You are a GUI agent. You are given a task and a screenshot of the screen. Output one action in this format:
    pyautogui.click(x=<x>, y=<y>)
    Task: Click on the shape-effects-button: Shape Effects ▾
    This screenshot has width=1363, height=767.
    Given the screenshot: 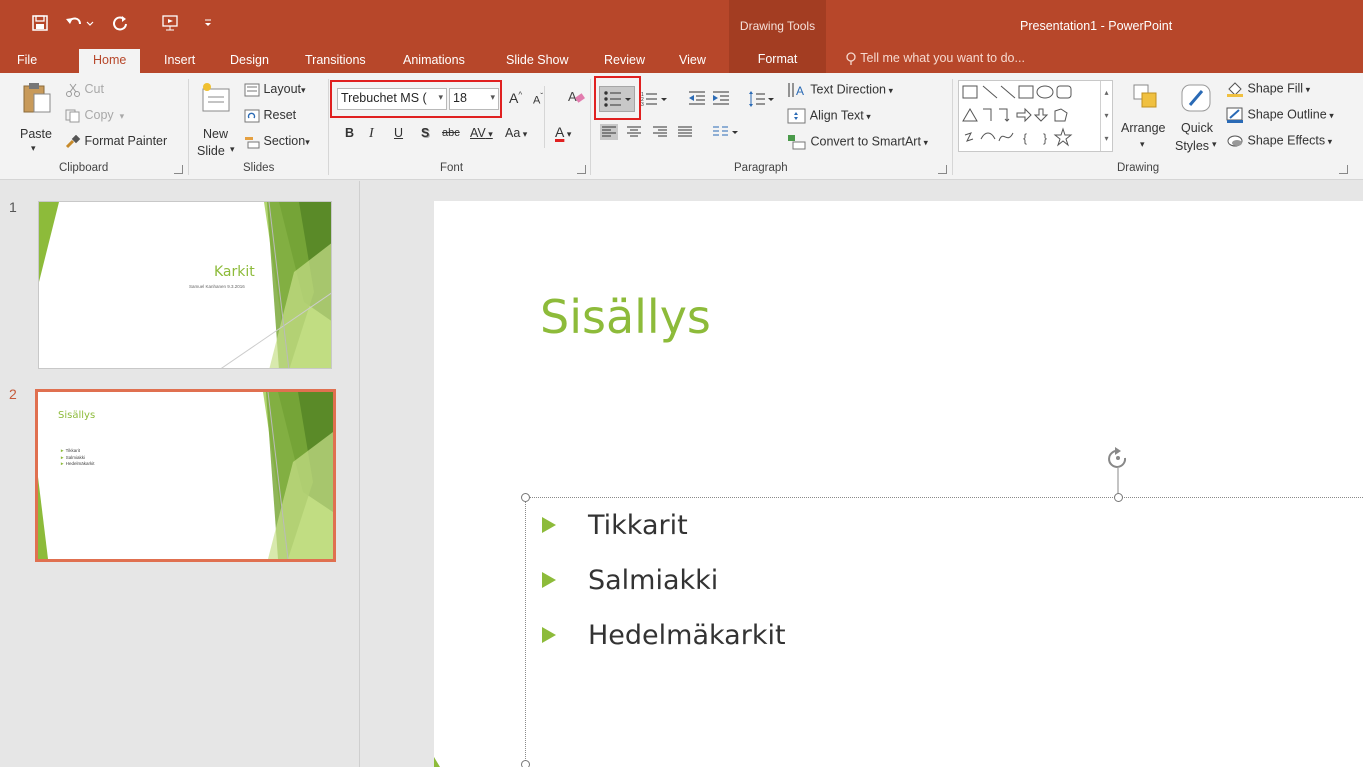 What is the action you would take?
    pyautogui.click(x=1279, y=141)
    